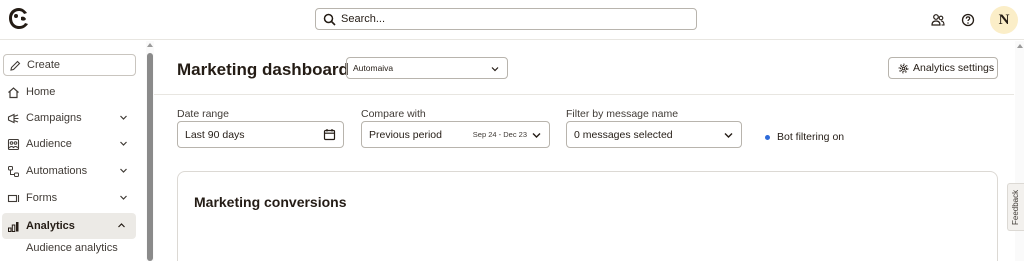  Describe the element at coordinates (938, 20) in the screenshot. I see `people-icon` at that location.